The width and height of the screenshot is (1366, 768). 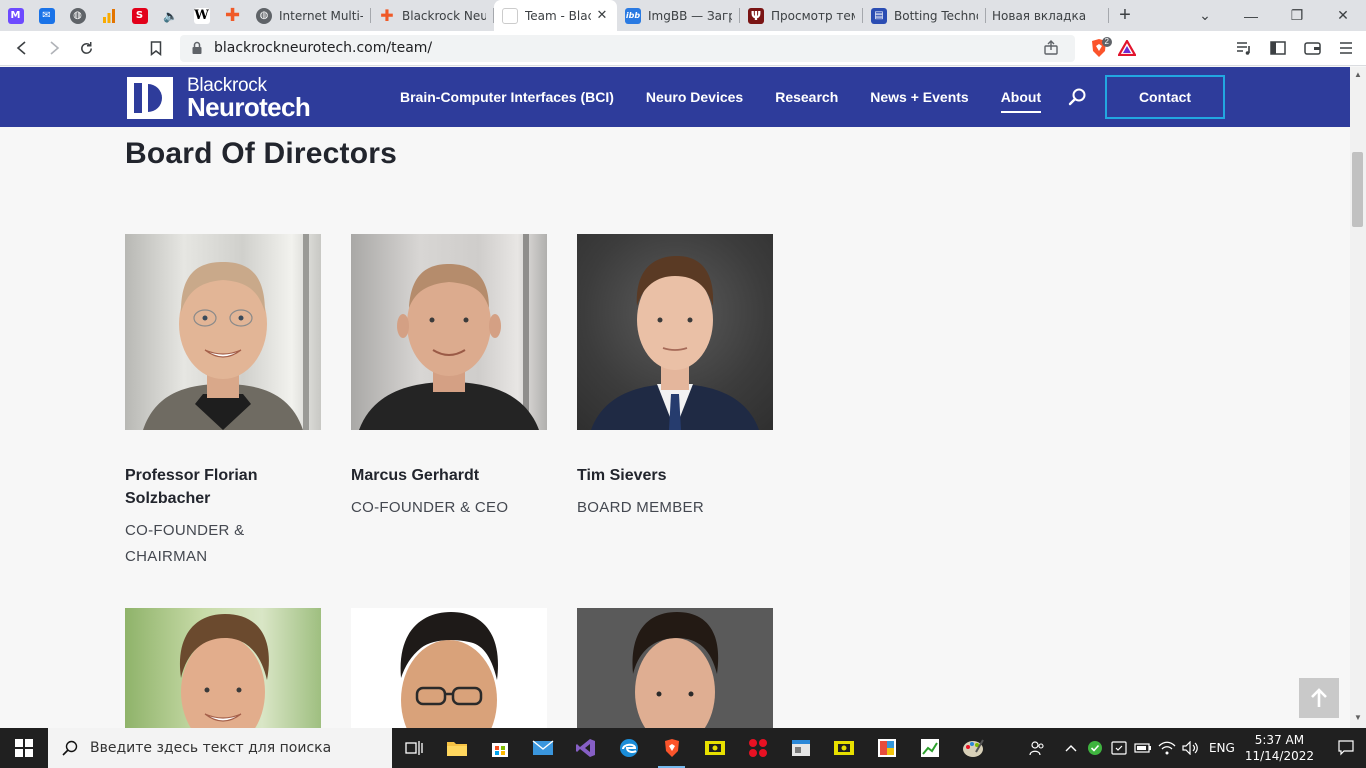 I want to click on sparkasse-icon: S, so click(x=139, y=15).